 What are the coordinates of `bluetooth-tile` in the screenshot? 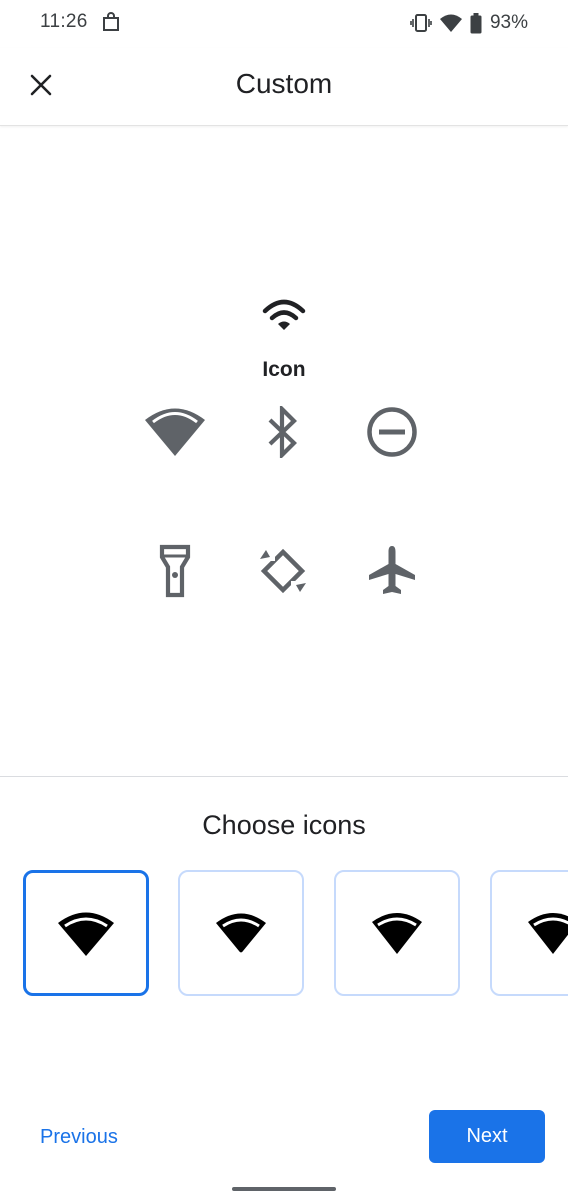 It's located at (283, 432).